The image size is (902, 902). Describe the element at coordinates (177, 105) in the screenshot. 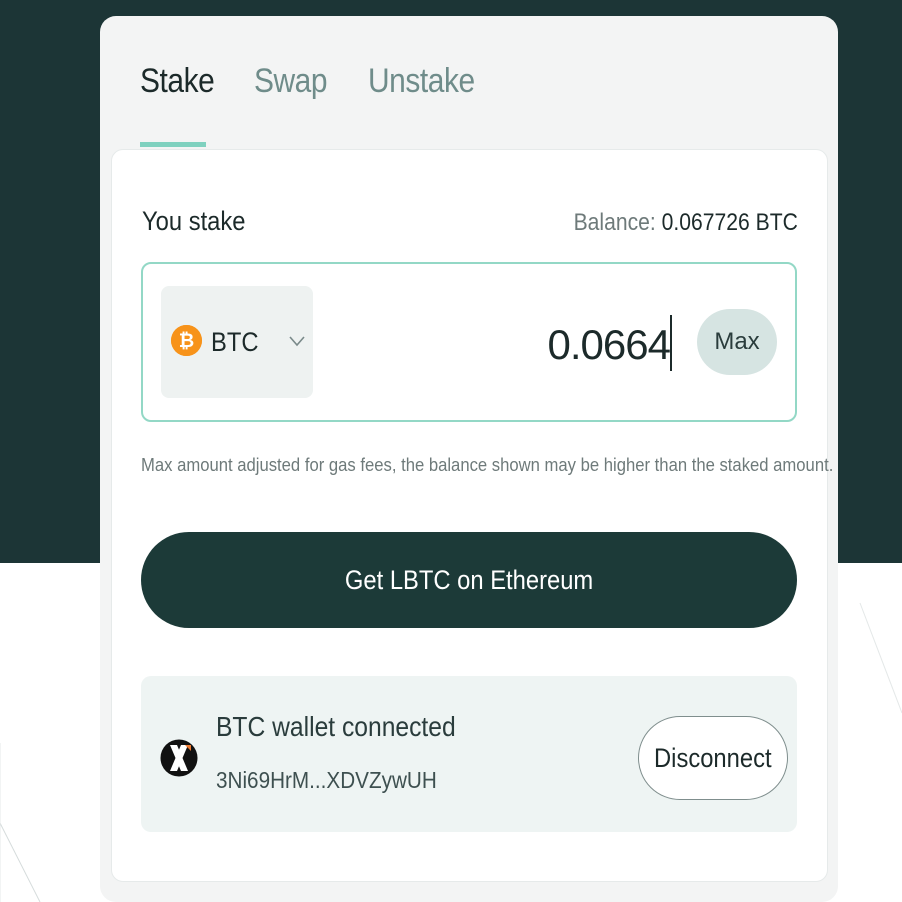

I see `tab-stake: Stake` at that location.